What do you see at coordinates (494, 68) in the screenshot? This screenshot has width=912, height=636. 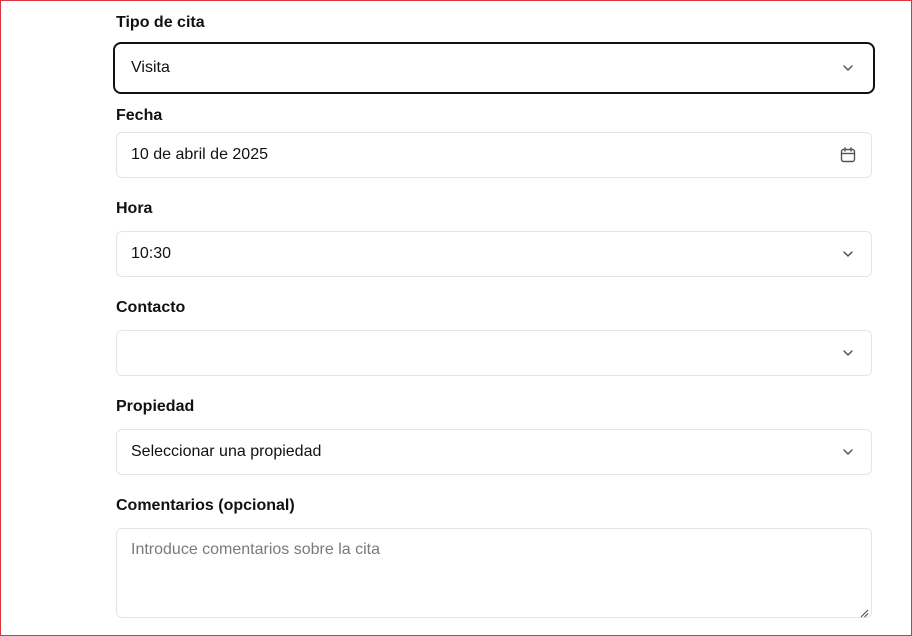 I see `appointment-type-select: Visita` at bounding box center [494, 68].